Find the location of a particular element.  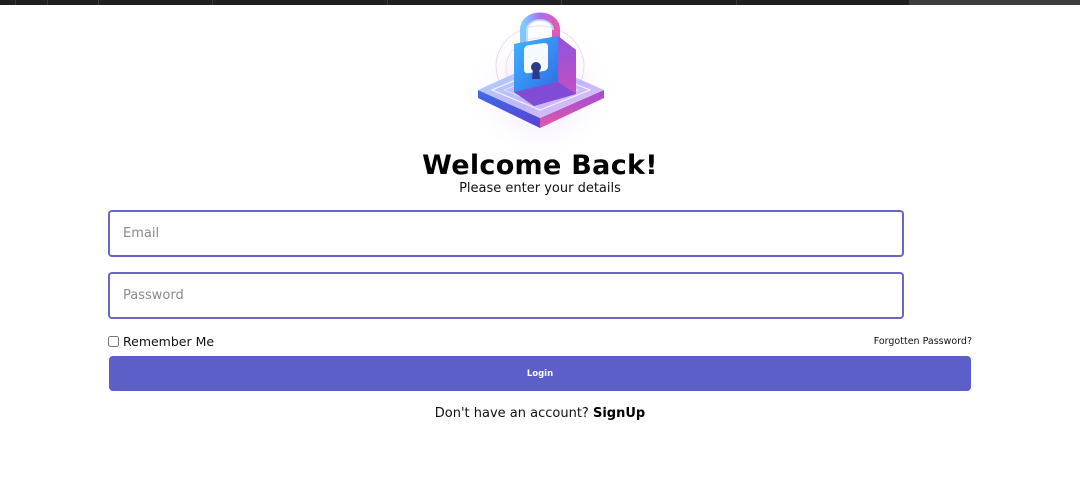

remember-me: Remember Me is located at coordinates (161, 341).